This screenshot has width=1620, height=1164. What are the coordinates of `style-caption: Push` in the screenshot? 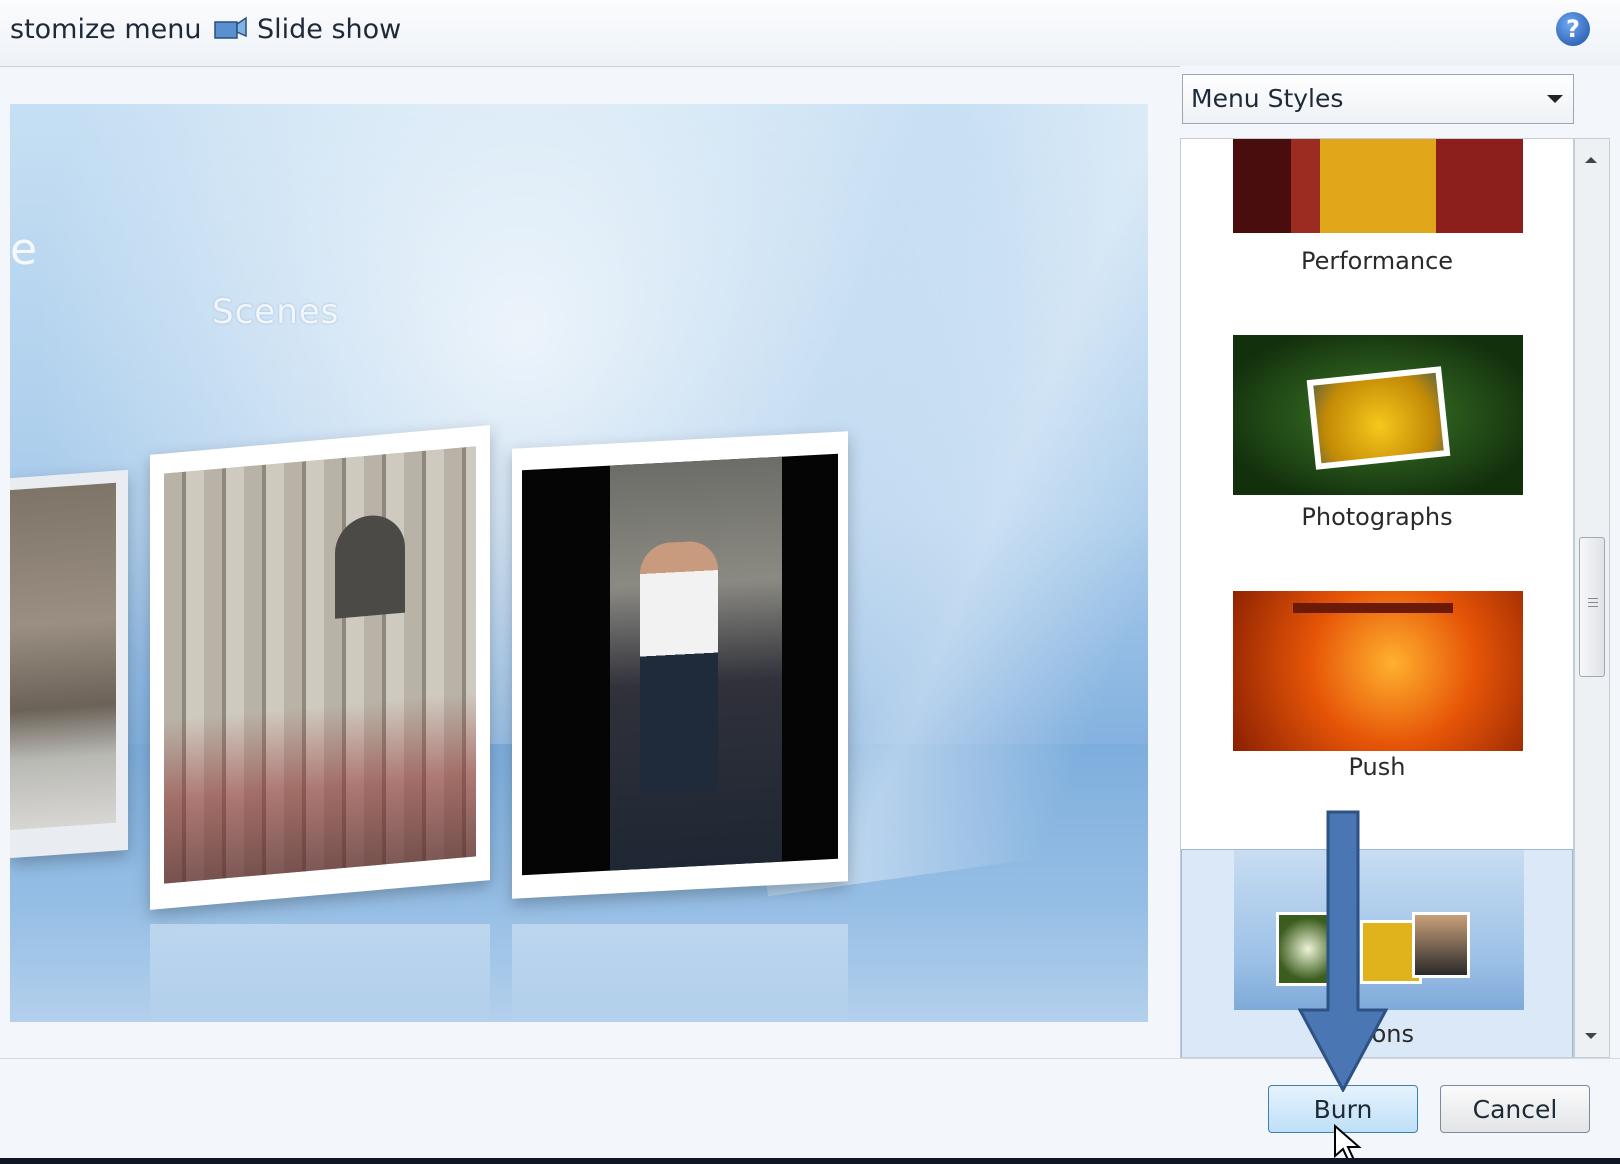 It's located at (1377, 767).